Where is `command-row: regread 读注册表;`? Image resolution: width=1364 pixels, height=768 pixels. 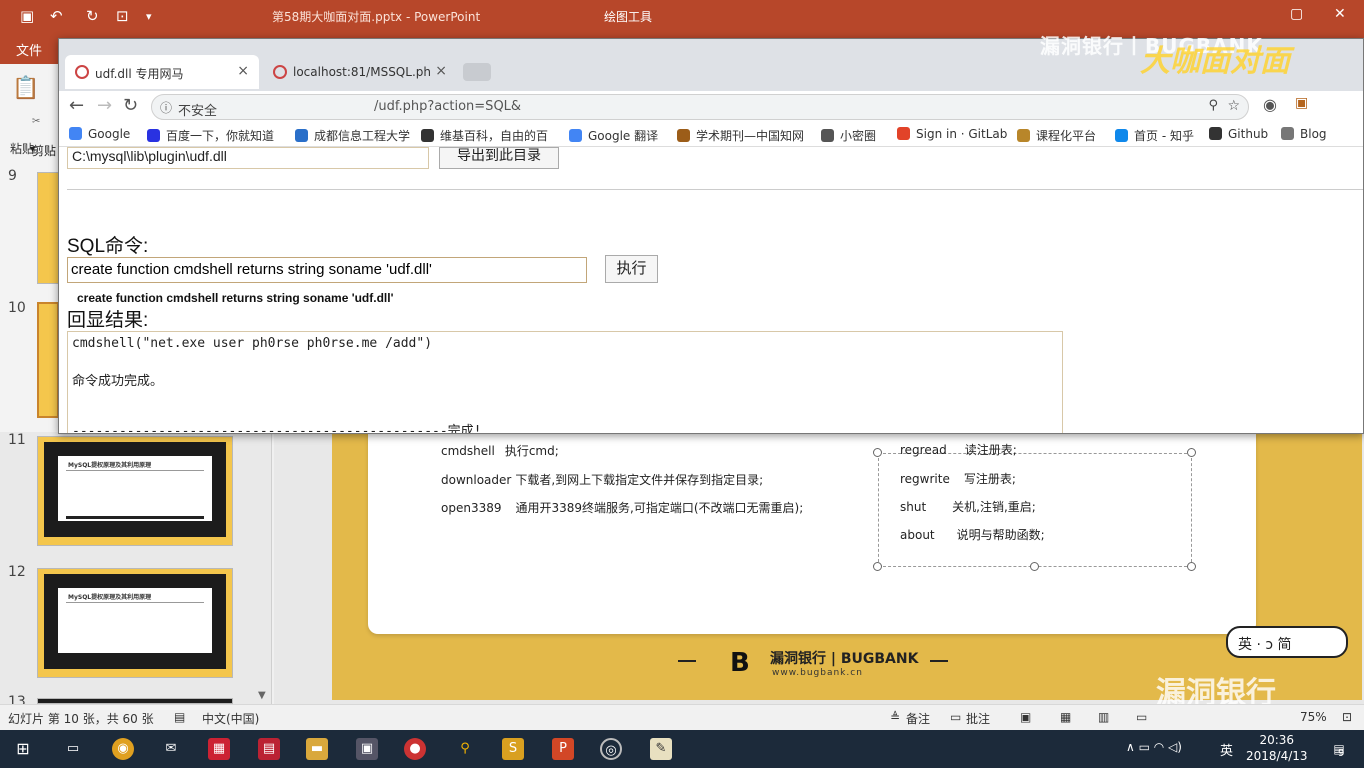
command-row: regread 读注册表; is located at coordinates (958, 450).